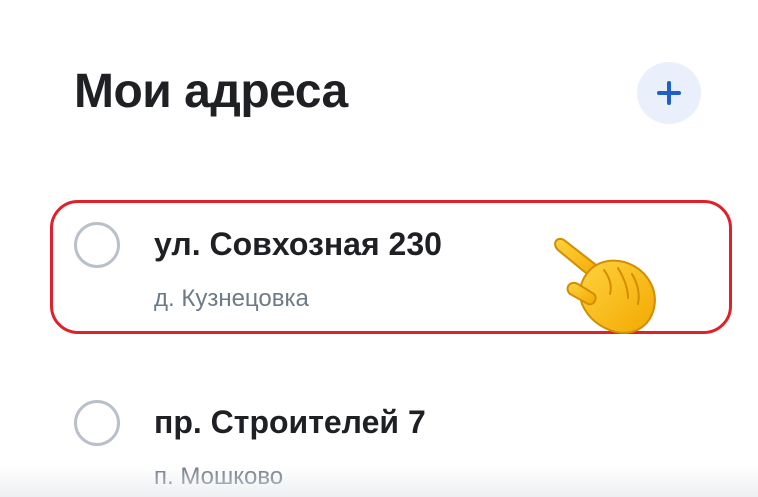 This screenshot has width=758, height=497. Describe the element at coordinates (219, 476) in the screenshot. I see `address-locality: п. Мошково` at that location.